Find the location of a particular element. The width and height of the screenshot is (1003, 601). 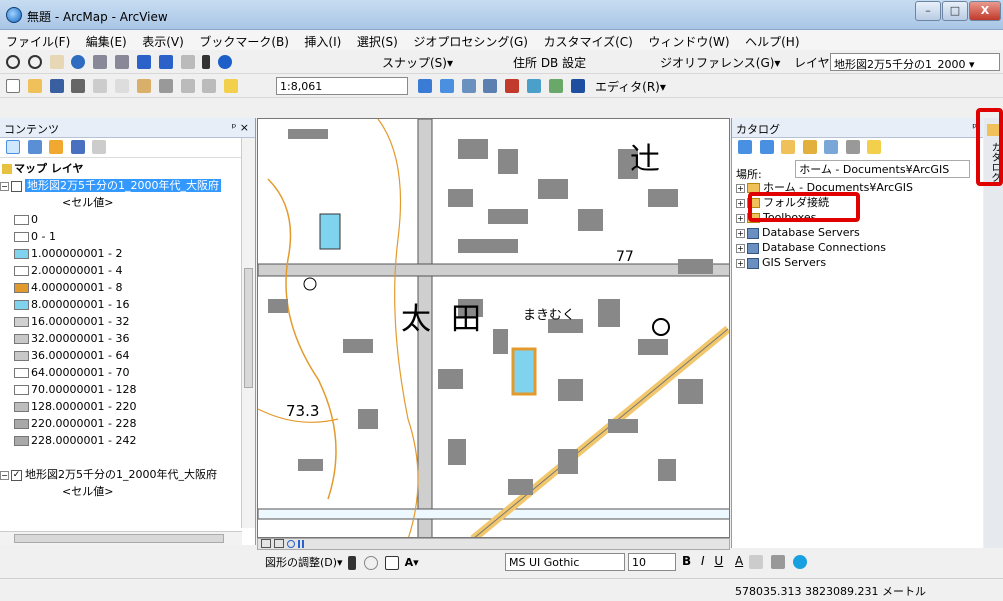

editor-toolbar-icon is located at coordinates (425, 85).